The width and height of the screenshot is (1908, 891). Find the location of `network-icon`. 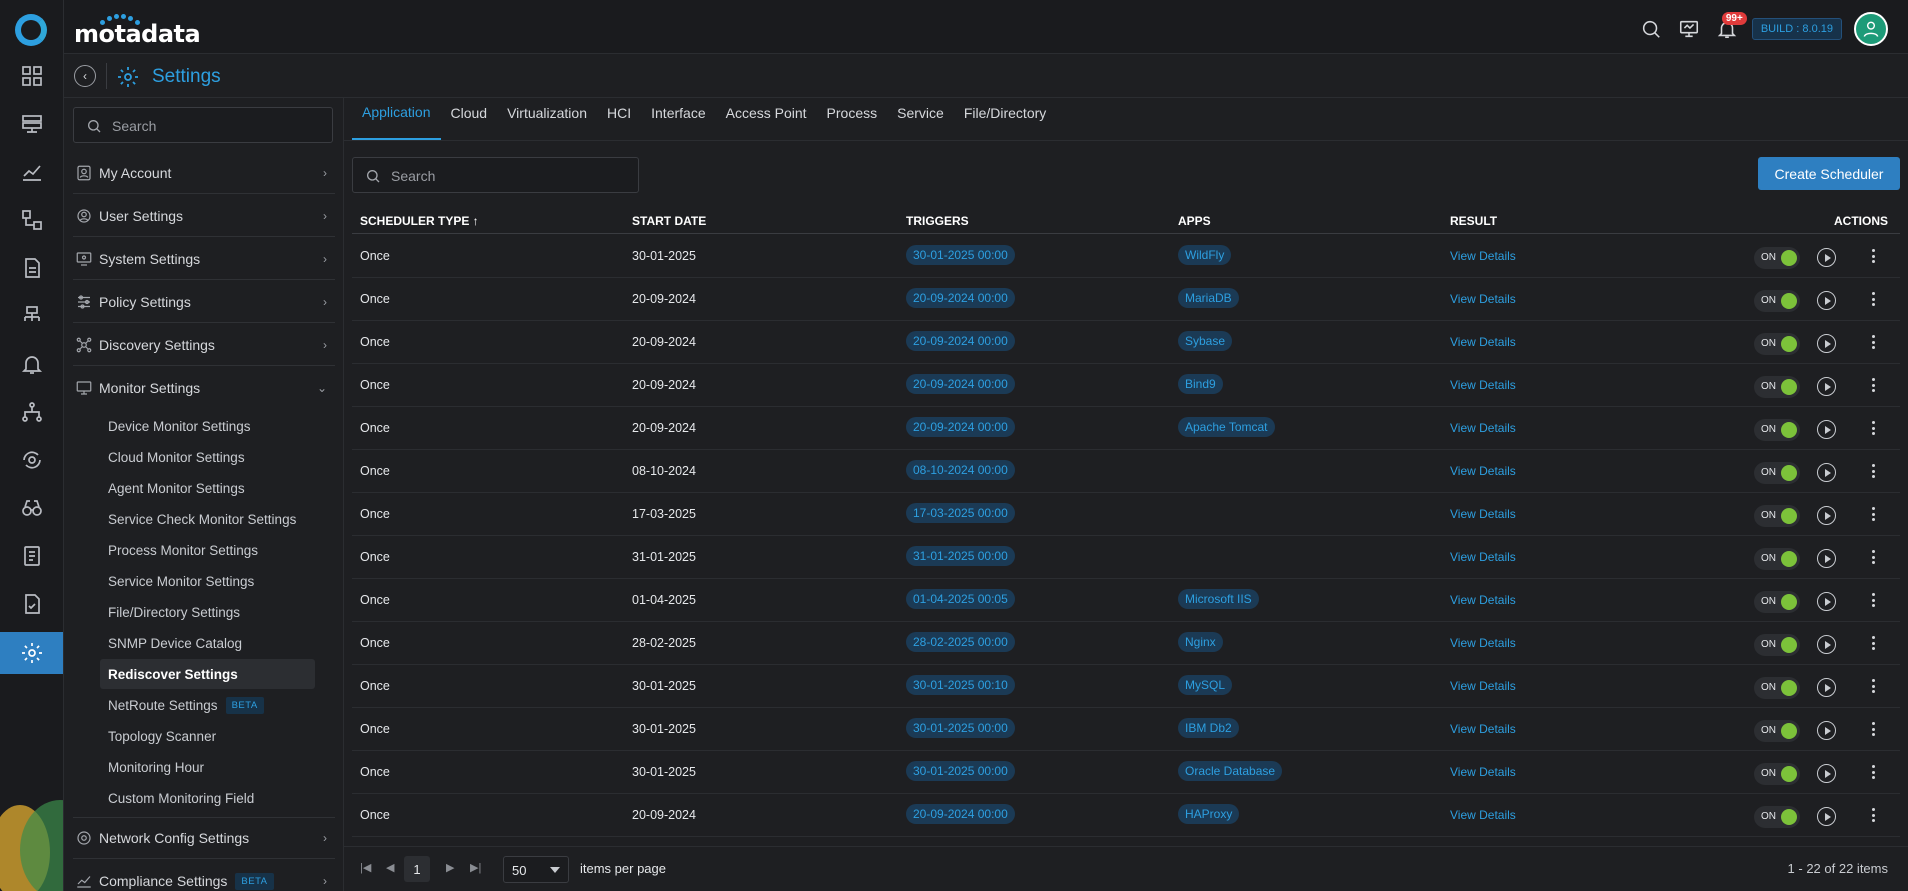

network-icon is located at coordinates (31, 316).